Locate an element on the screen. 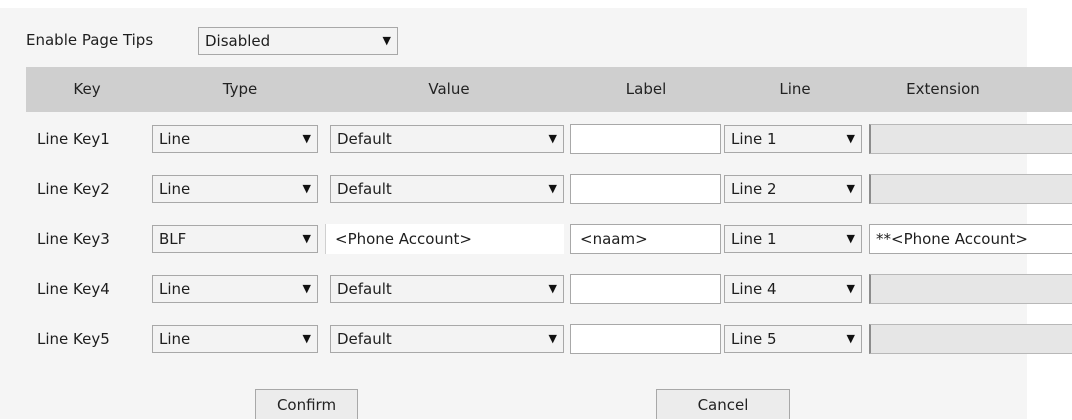  type-select: BLF ▼ is located at coordinates (235, 239).